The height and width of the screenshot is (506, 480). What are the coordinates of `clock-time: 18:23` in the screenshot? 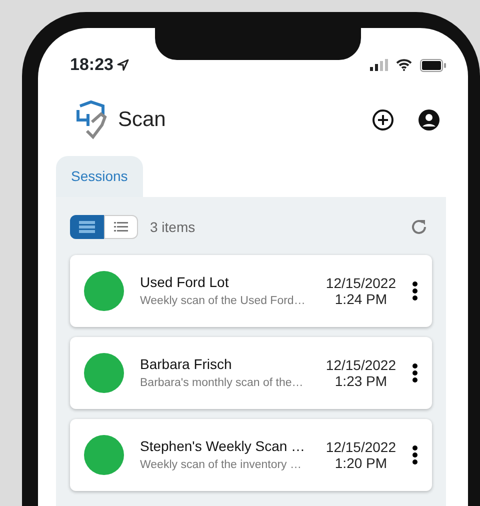 It's located at (92, 65).